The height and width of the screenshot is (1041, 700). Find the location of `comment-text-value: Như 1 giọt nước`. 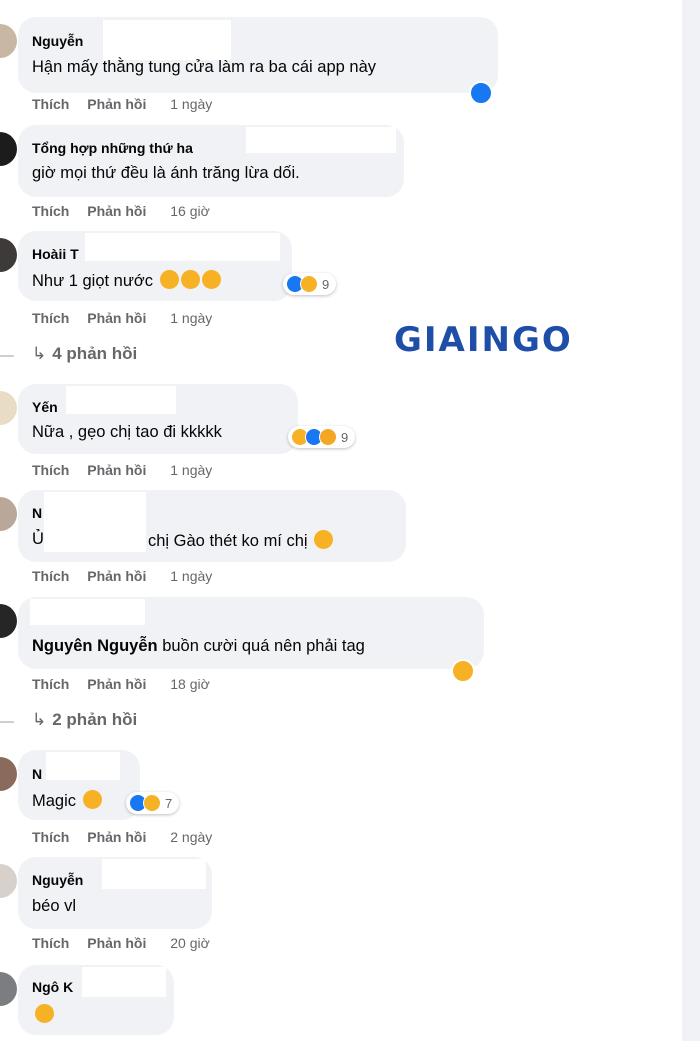

comment-text-value: Như 1 giọt nước is located at coordinates (92, 281).